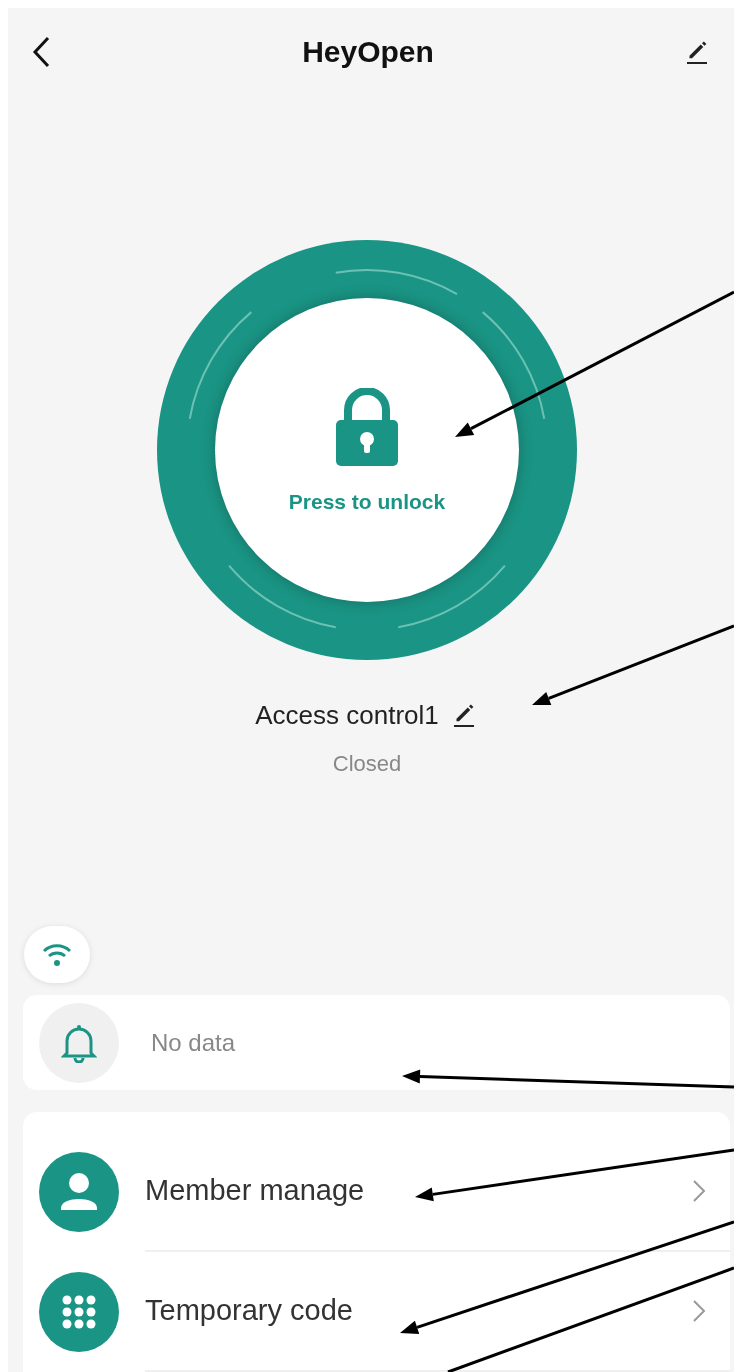 The width and height of the screenshot is (734, 1372). What do you see at coordinates (367, 427) in the screenshot?
I see `lock-icon` at bounding box center [367, 427].